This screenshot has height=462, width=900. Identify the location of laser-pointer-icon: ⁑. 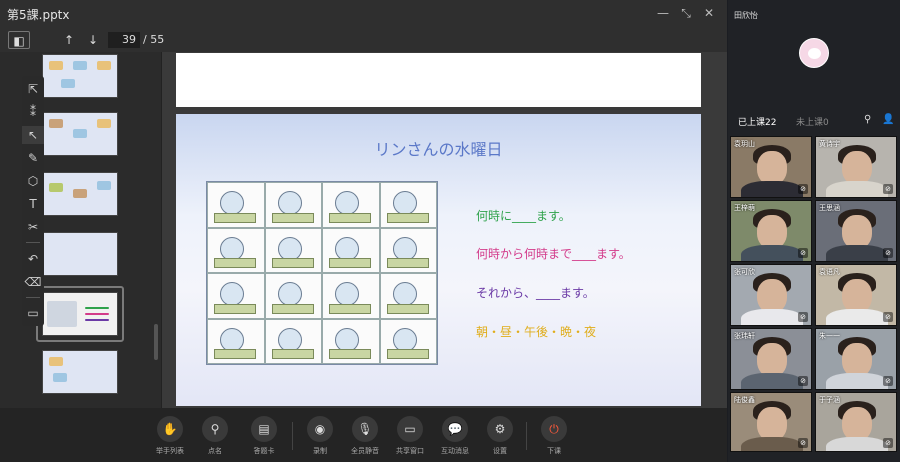
(33, 112).